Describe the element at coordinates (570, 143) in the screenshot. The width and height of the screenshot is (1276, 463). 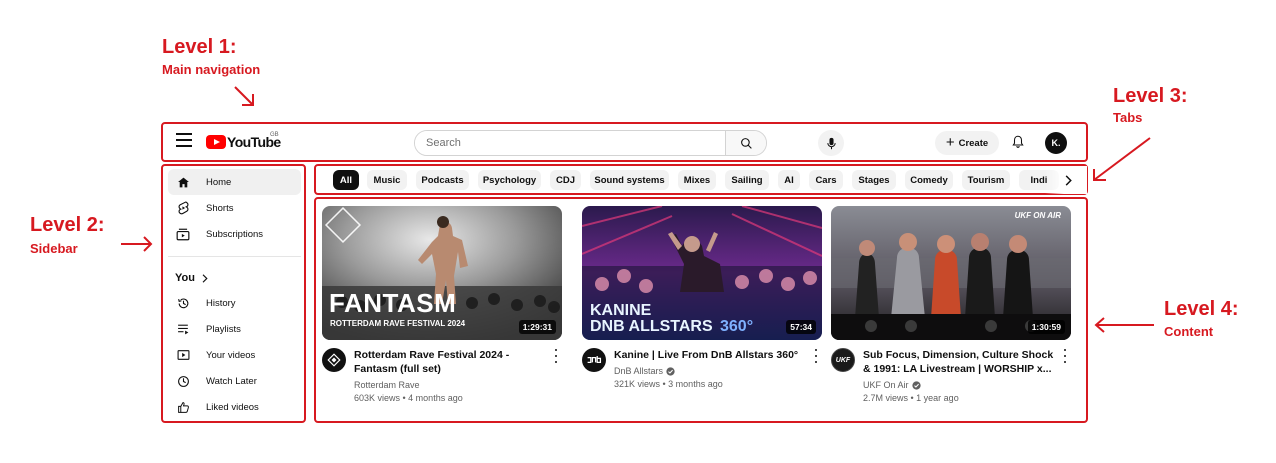
I see `search-input` at that location.